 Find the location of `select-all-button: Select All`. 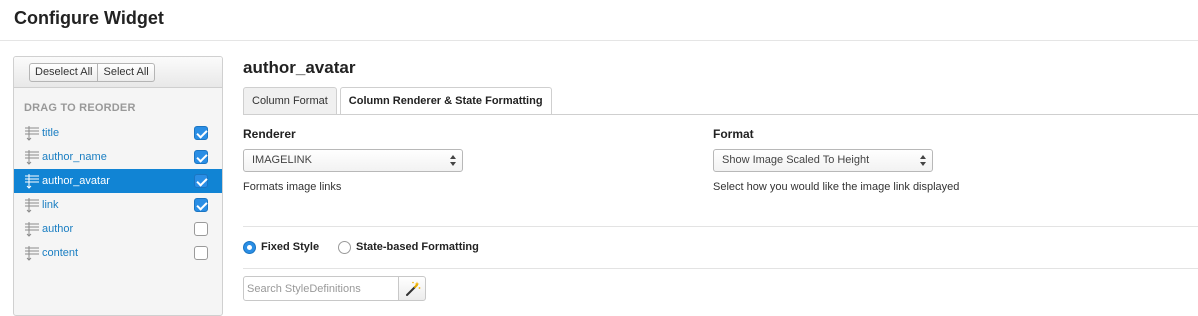

select-all-button: Select All is located at coordinates (126, 72).